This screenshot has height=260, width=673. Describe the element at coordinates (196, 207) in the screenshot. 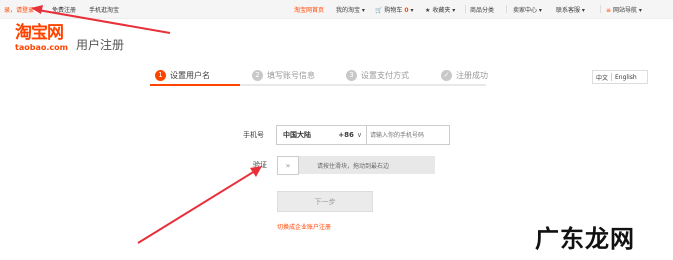

I see `arrow-to-verify` at that location.